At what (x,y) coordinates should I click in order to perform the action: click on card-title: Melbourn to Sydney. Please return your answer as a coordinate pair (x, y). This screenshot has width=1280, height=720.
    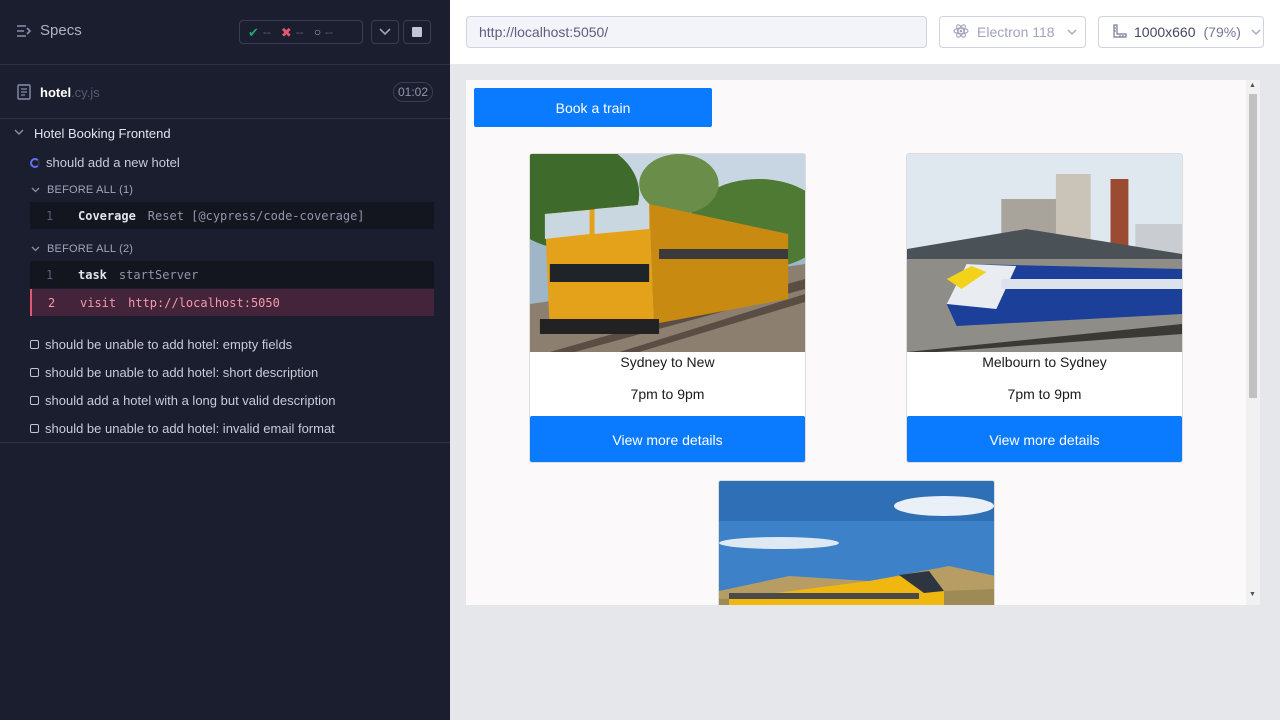
    Looking at the image, I should click on (1044, 362).